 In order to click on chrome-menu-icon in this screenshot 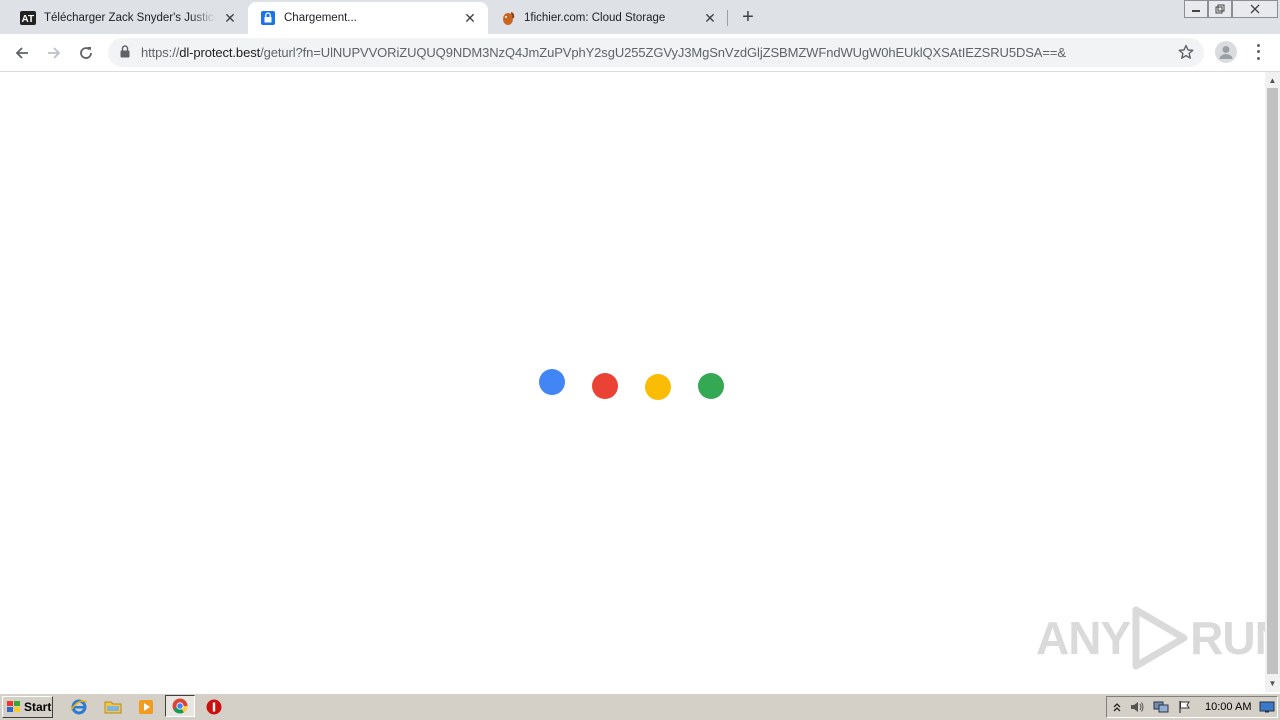, I will do `click(1258, 52)`.